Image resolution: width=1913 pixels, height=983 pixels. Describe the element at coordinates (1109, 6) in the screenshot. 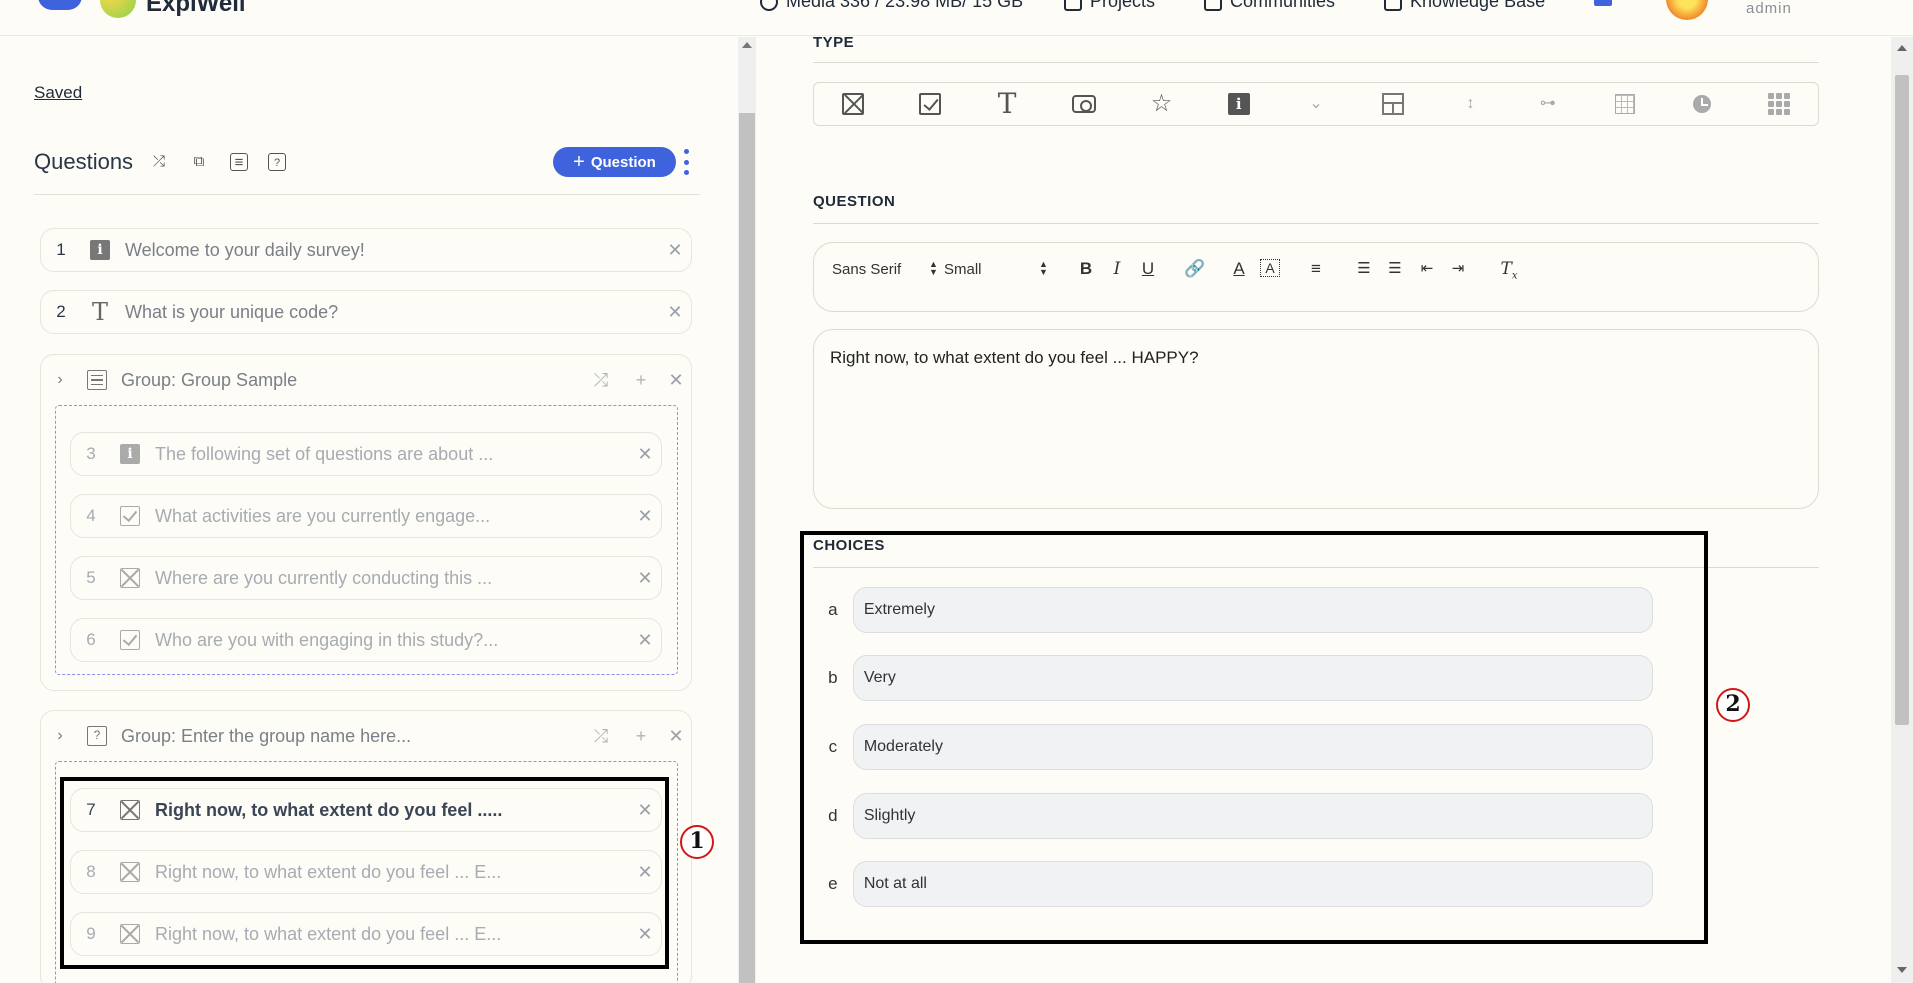

I see `nav-projects: Projects` at that location.